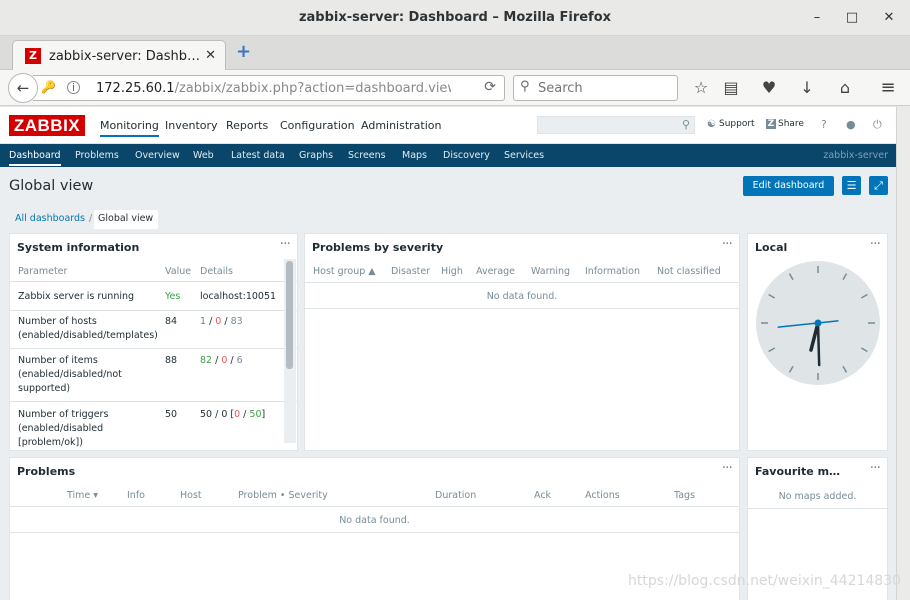 This screenshot has width=910, height=600. What do you see at coordinates (877, 125) in the screenshot?
I see `sign-out-icon: ⏻` at bounding box center [877, 125].